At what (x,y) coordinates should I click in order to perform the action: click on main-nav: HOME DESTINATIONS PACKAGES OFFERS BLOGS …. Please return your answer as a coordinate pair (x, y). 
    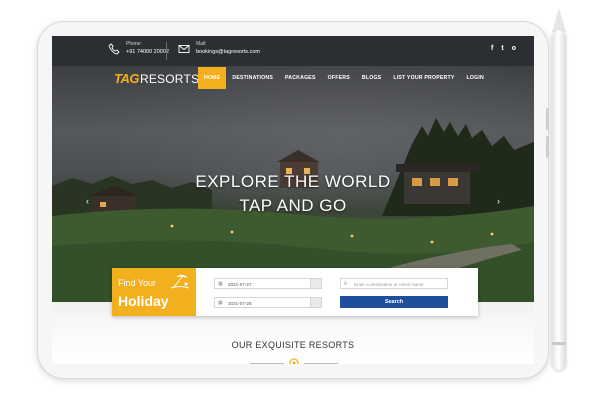
    Looking at the image, I should click on (344, 78).